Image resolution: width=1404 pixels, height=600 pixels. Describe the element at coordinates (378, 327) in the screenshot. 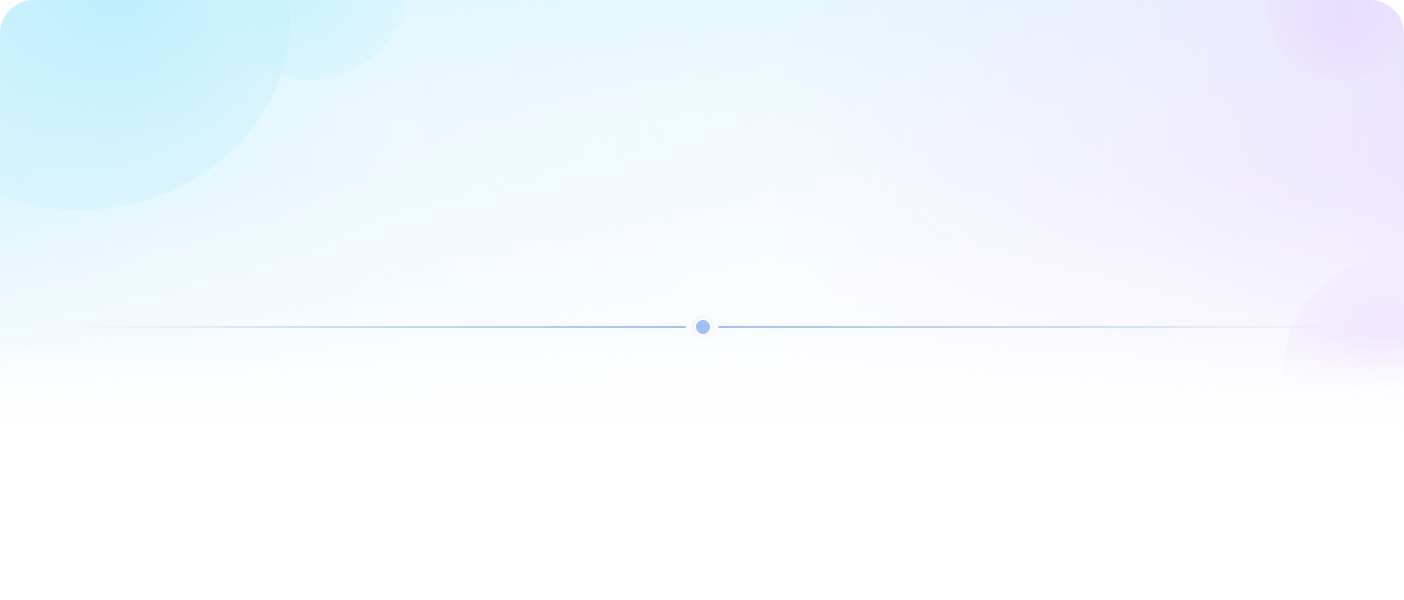

I see `divider-line-left` at that location.